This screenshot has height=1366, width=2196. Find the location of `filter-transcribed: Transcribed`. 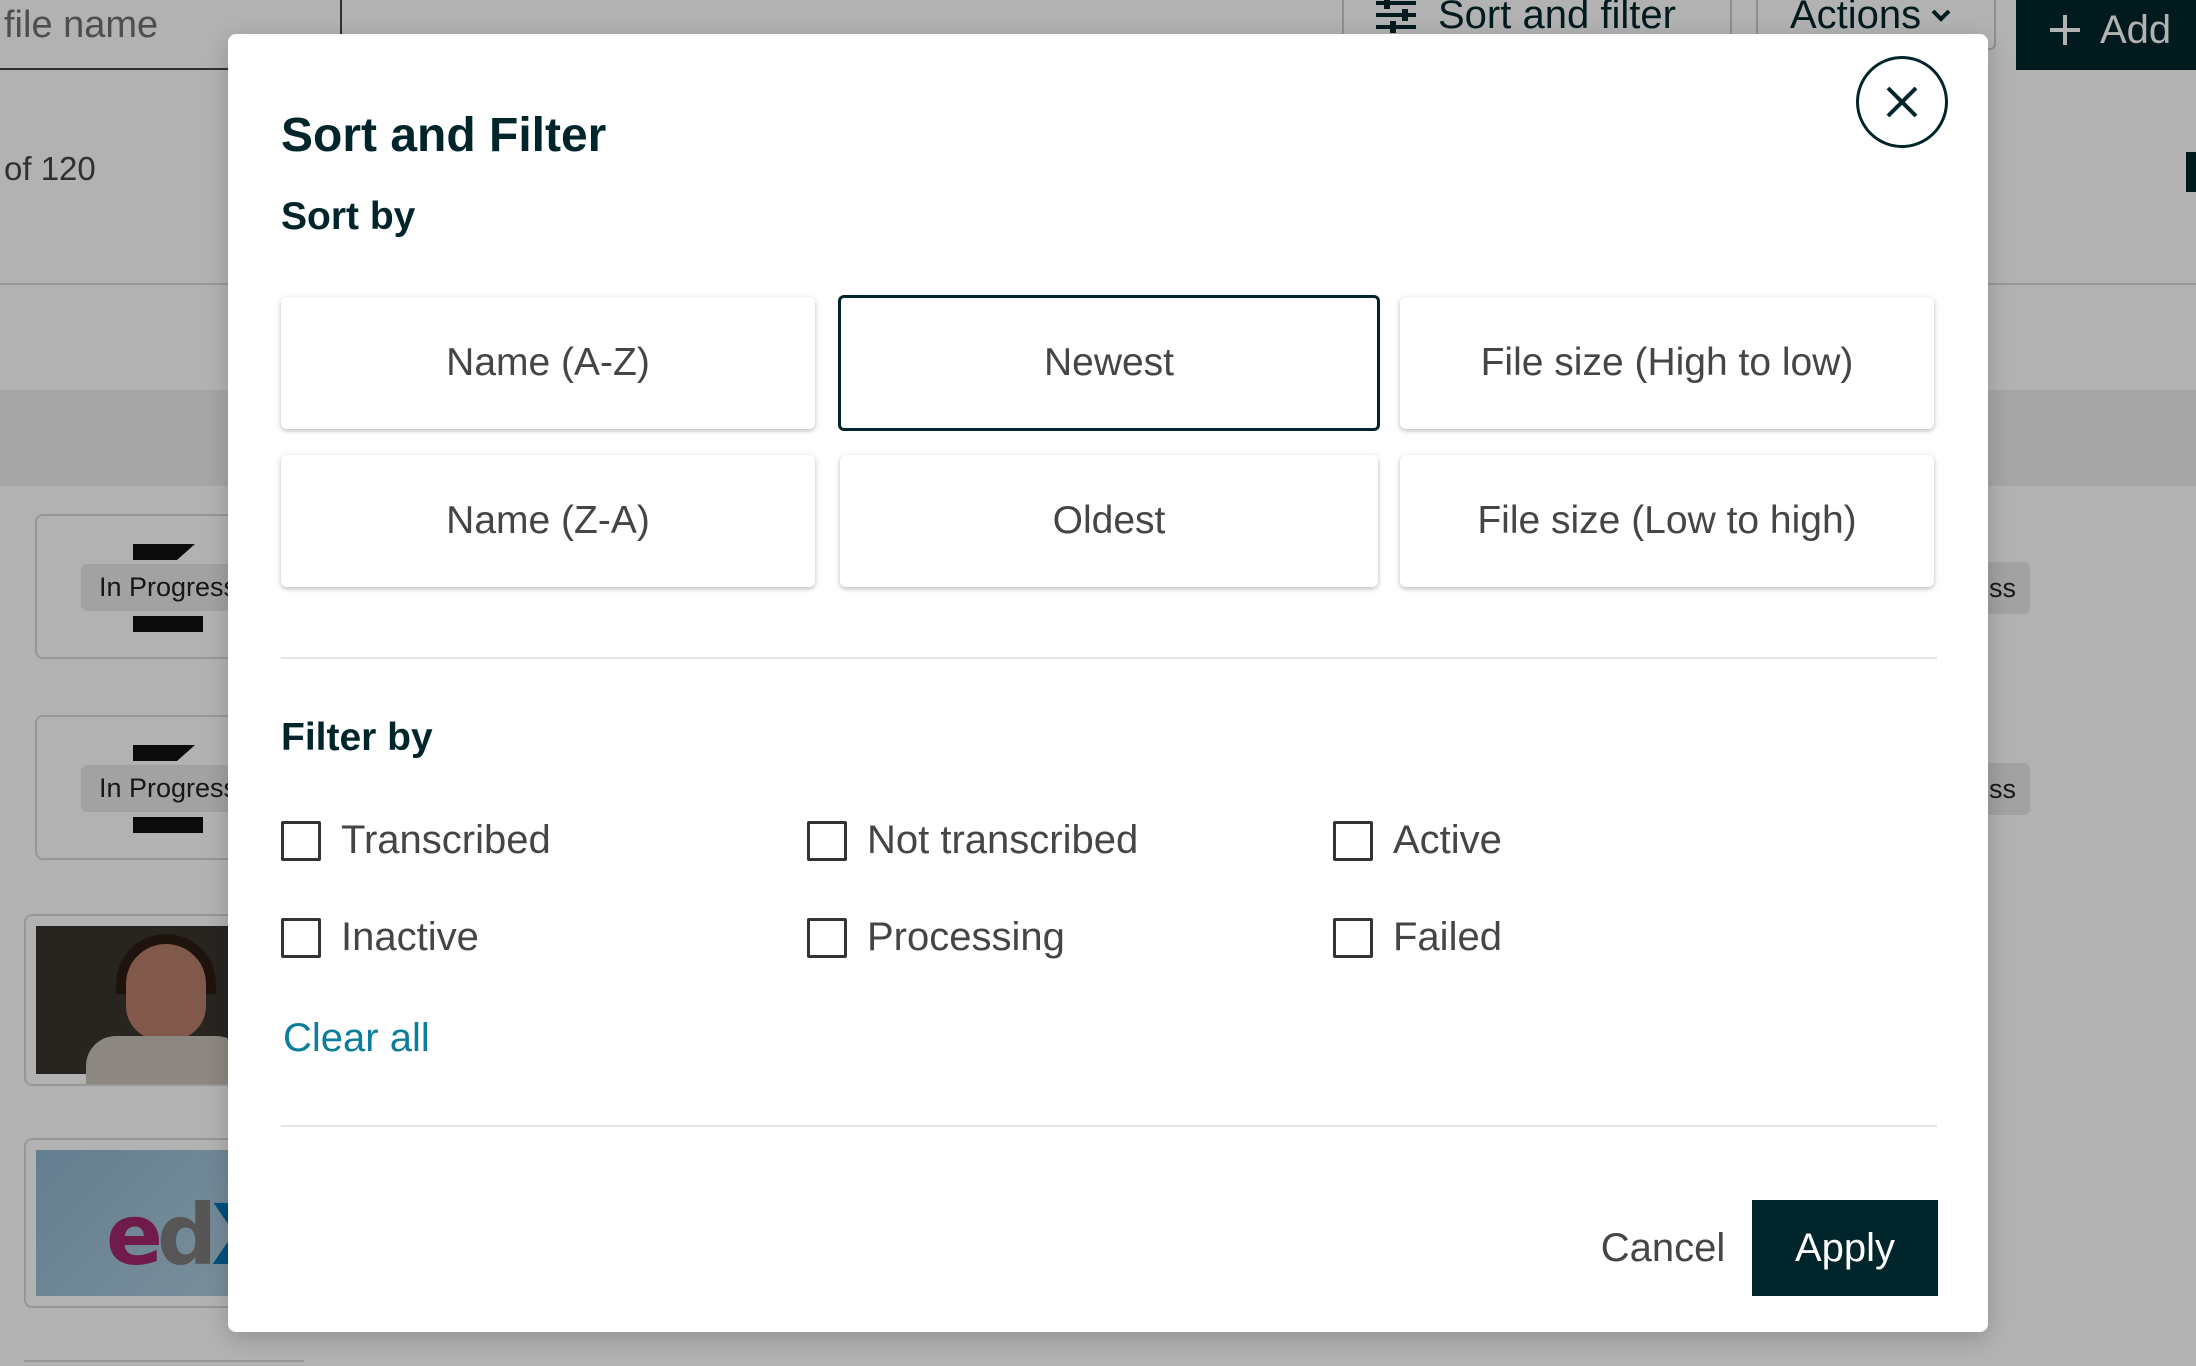

filter-transcribed: Transcribed is located at coordinates (416, 840).